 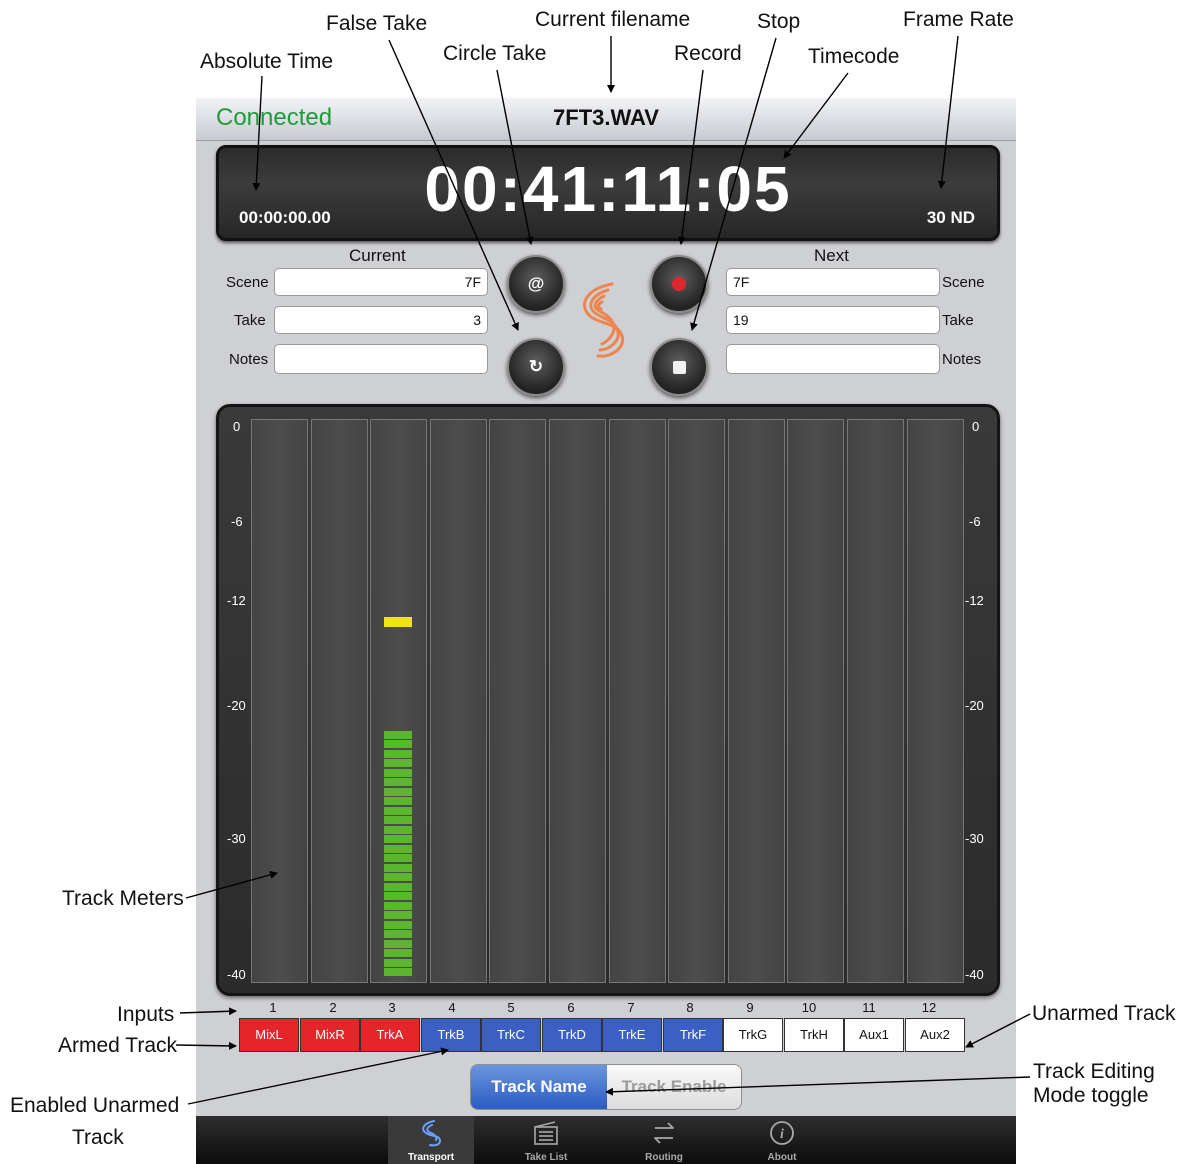 I want to click on callout-false-take: False Take, so click(x=377, y=23).